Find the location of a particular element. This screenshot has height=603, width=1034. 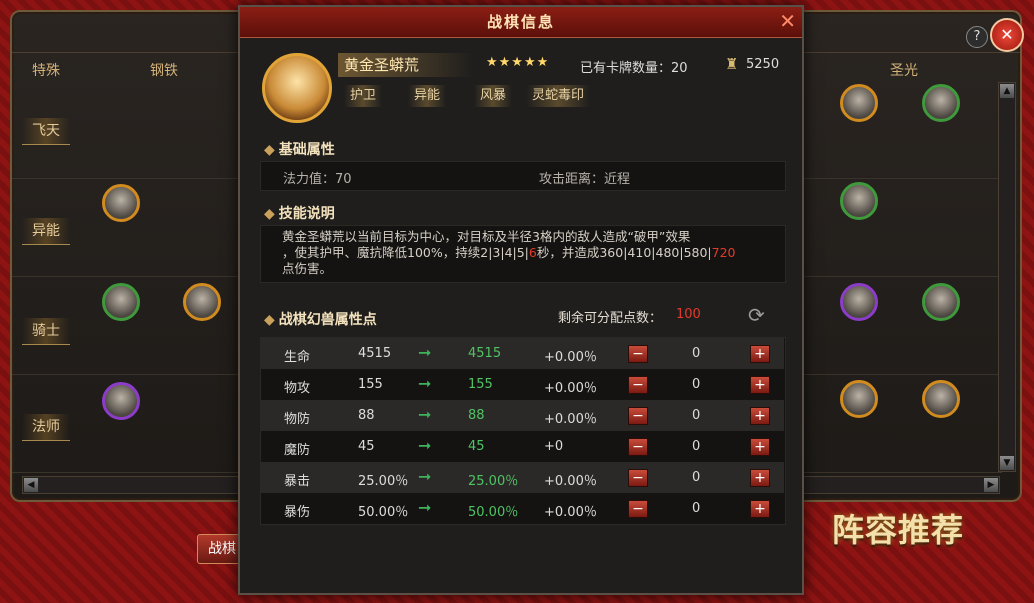

row-label-flying: 飞天 is located at coordinates (46, 131).